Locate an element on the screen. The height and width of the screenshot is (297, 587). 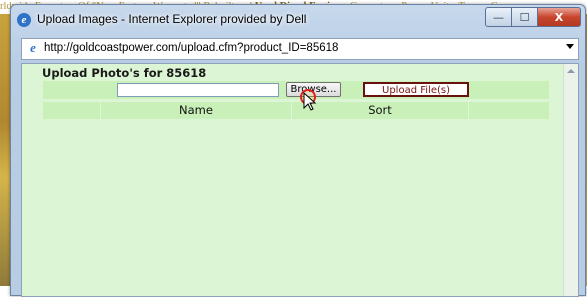
column-header-name: Name is located at coordinates (196, 110).